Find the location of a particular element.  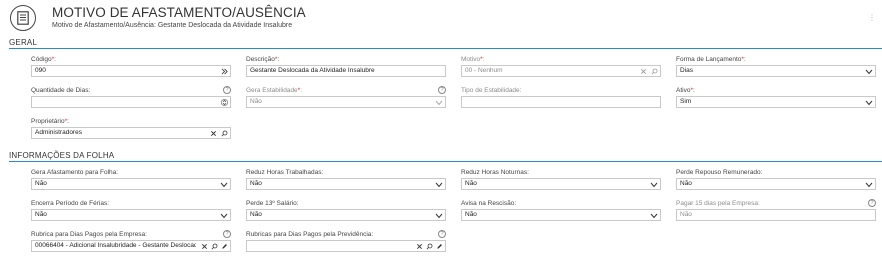

perde-repouso-select: Não is located at coordinates (776, 184).